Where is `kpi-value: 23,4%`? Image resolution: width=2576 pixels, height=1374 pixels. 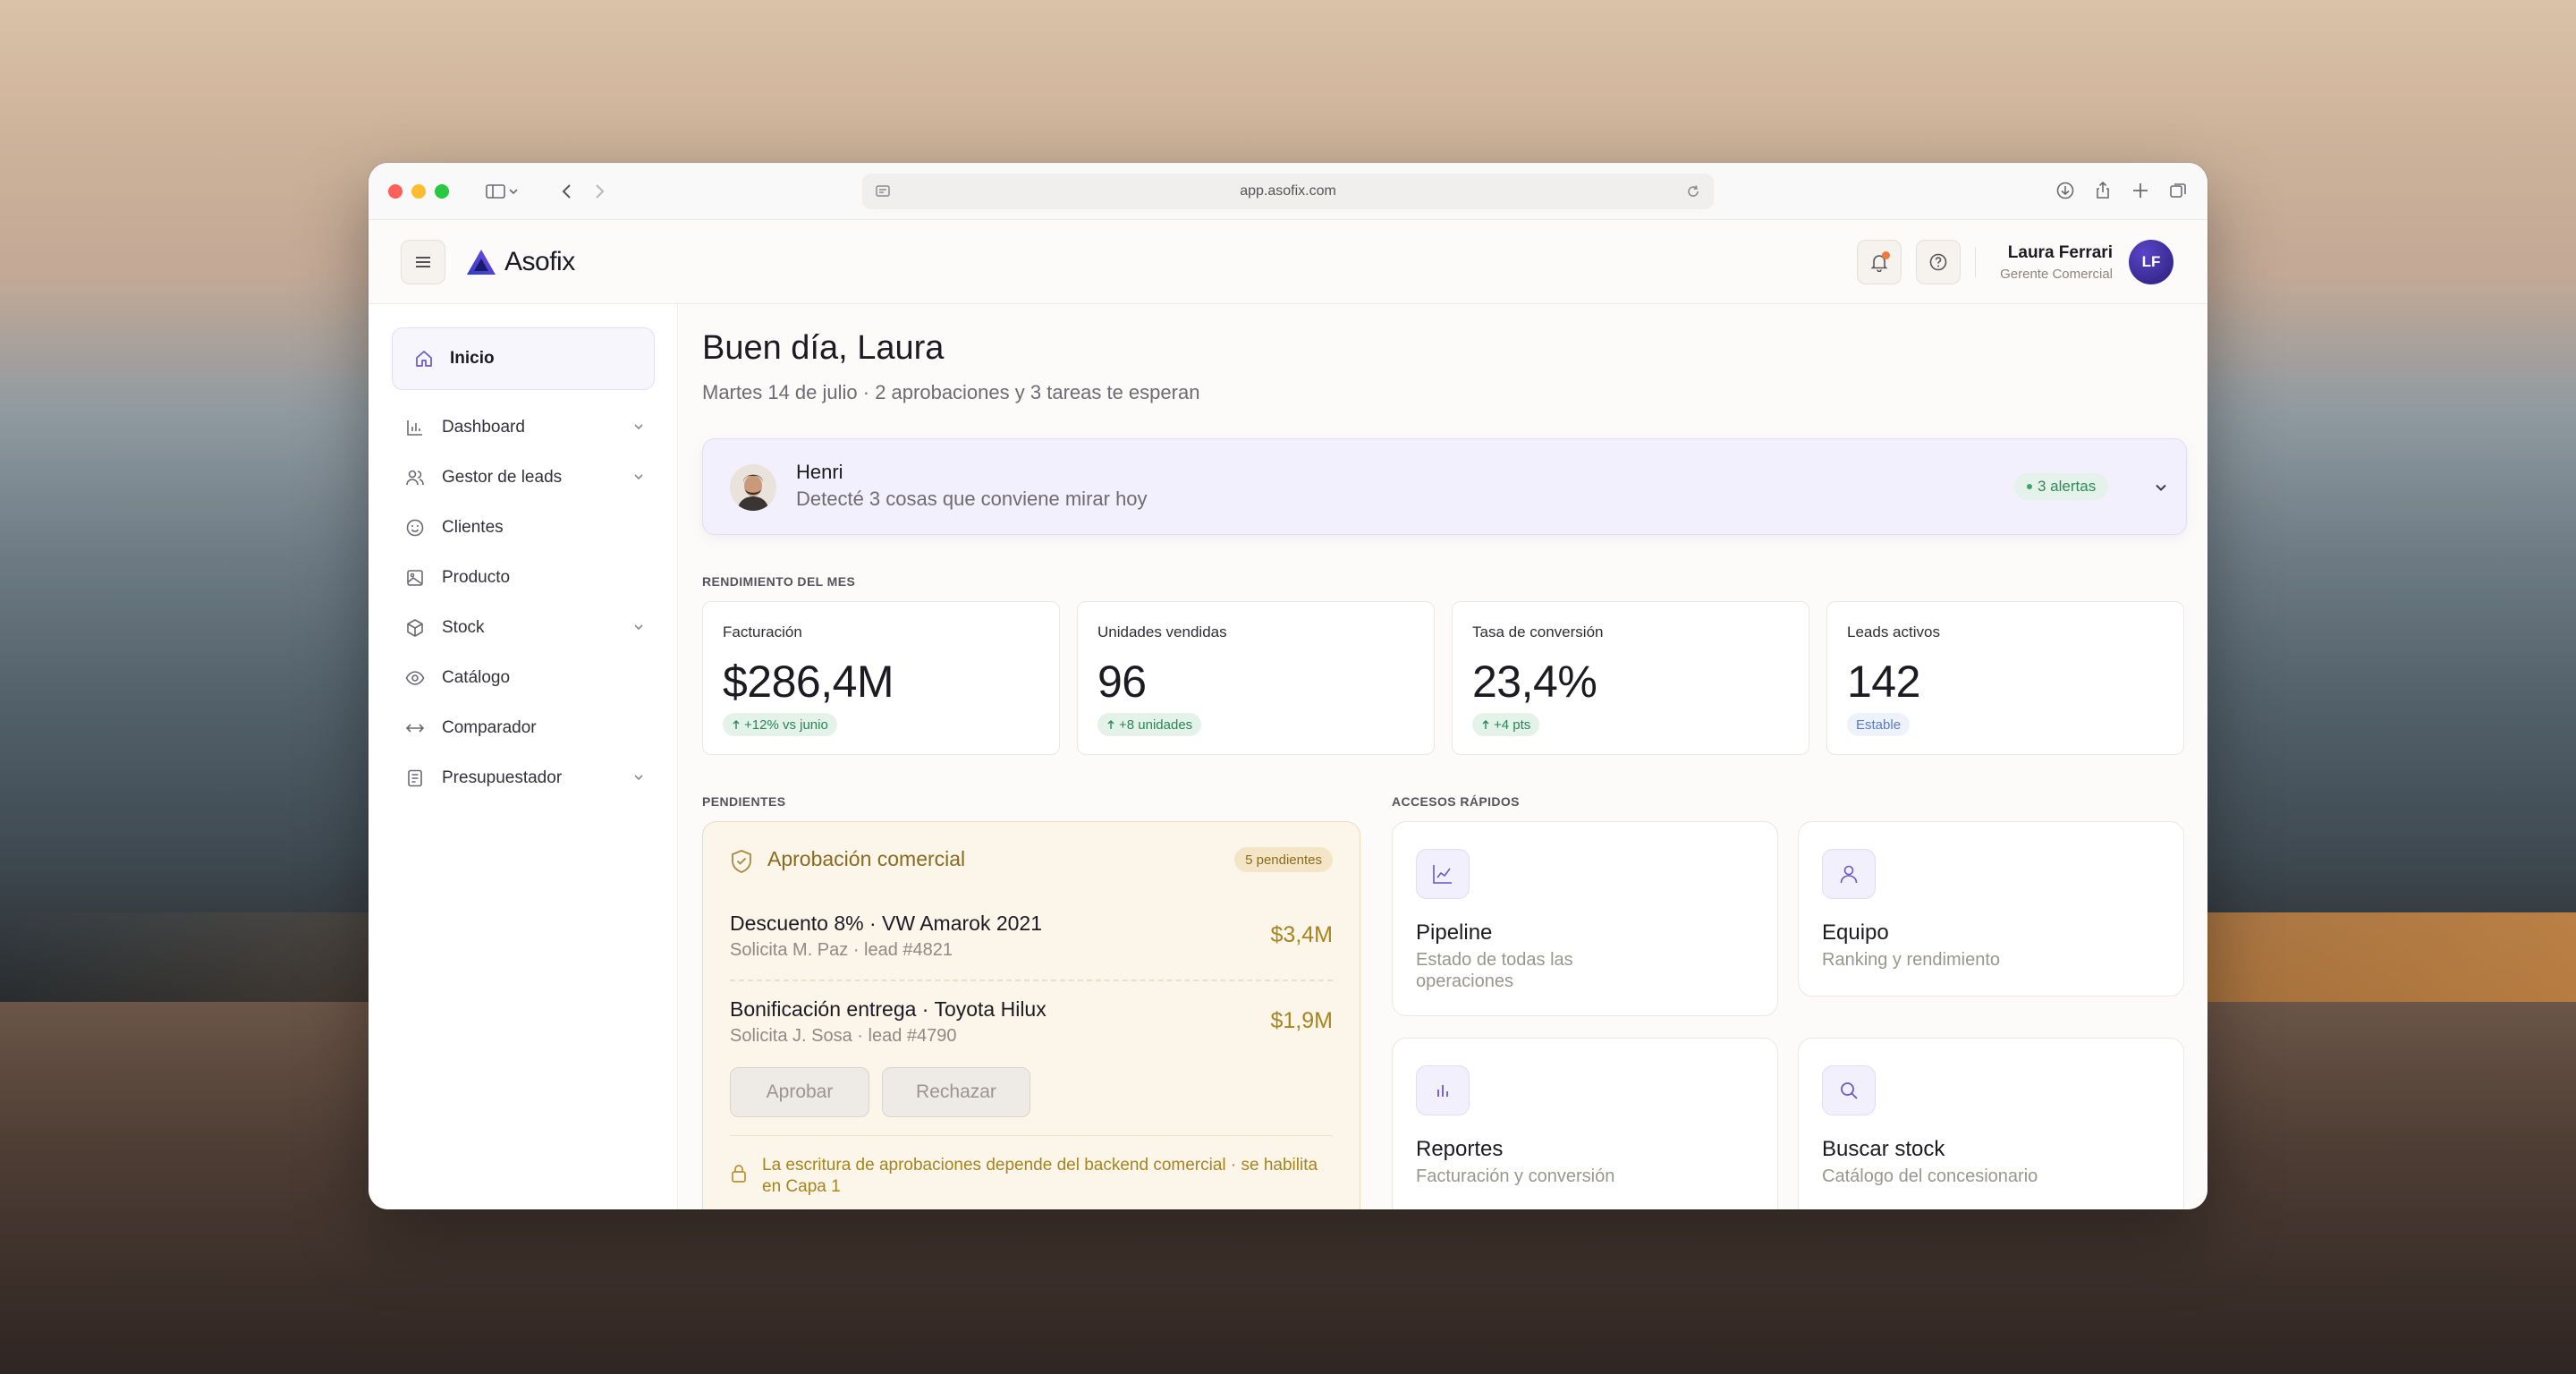 kpi-value: 23,4% is located at coordinates (1534, 682).